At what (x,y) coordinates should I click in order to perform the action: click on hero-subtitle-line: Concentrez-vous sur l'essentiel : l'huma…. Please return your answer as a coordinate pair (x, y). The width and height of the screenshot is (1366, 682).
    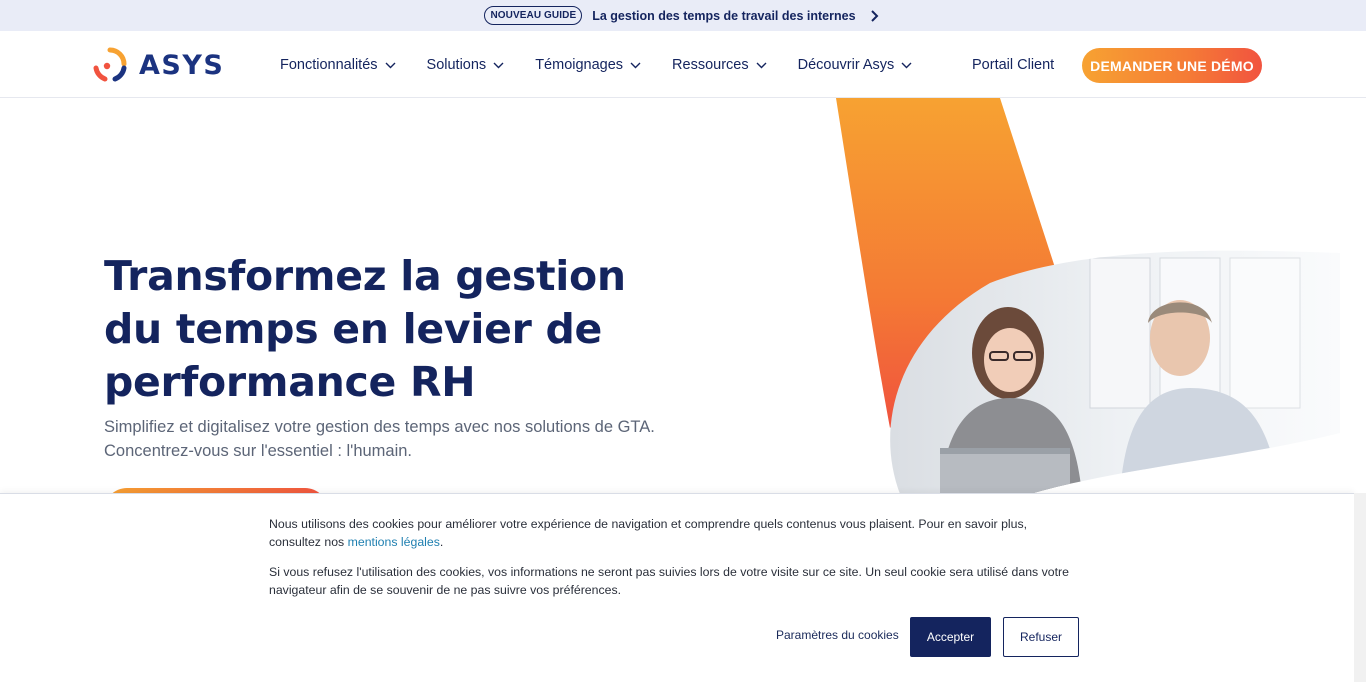
    Looking at the image, I should click on (258, 451).